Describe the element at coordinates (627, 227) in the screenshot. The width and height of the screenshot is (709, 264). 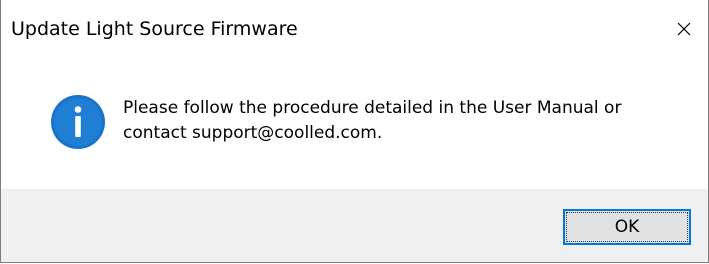
I see `ok-button: OK` at that location.